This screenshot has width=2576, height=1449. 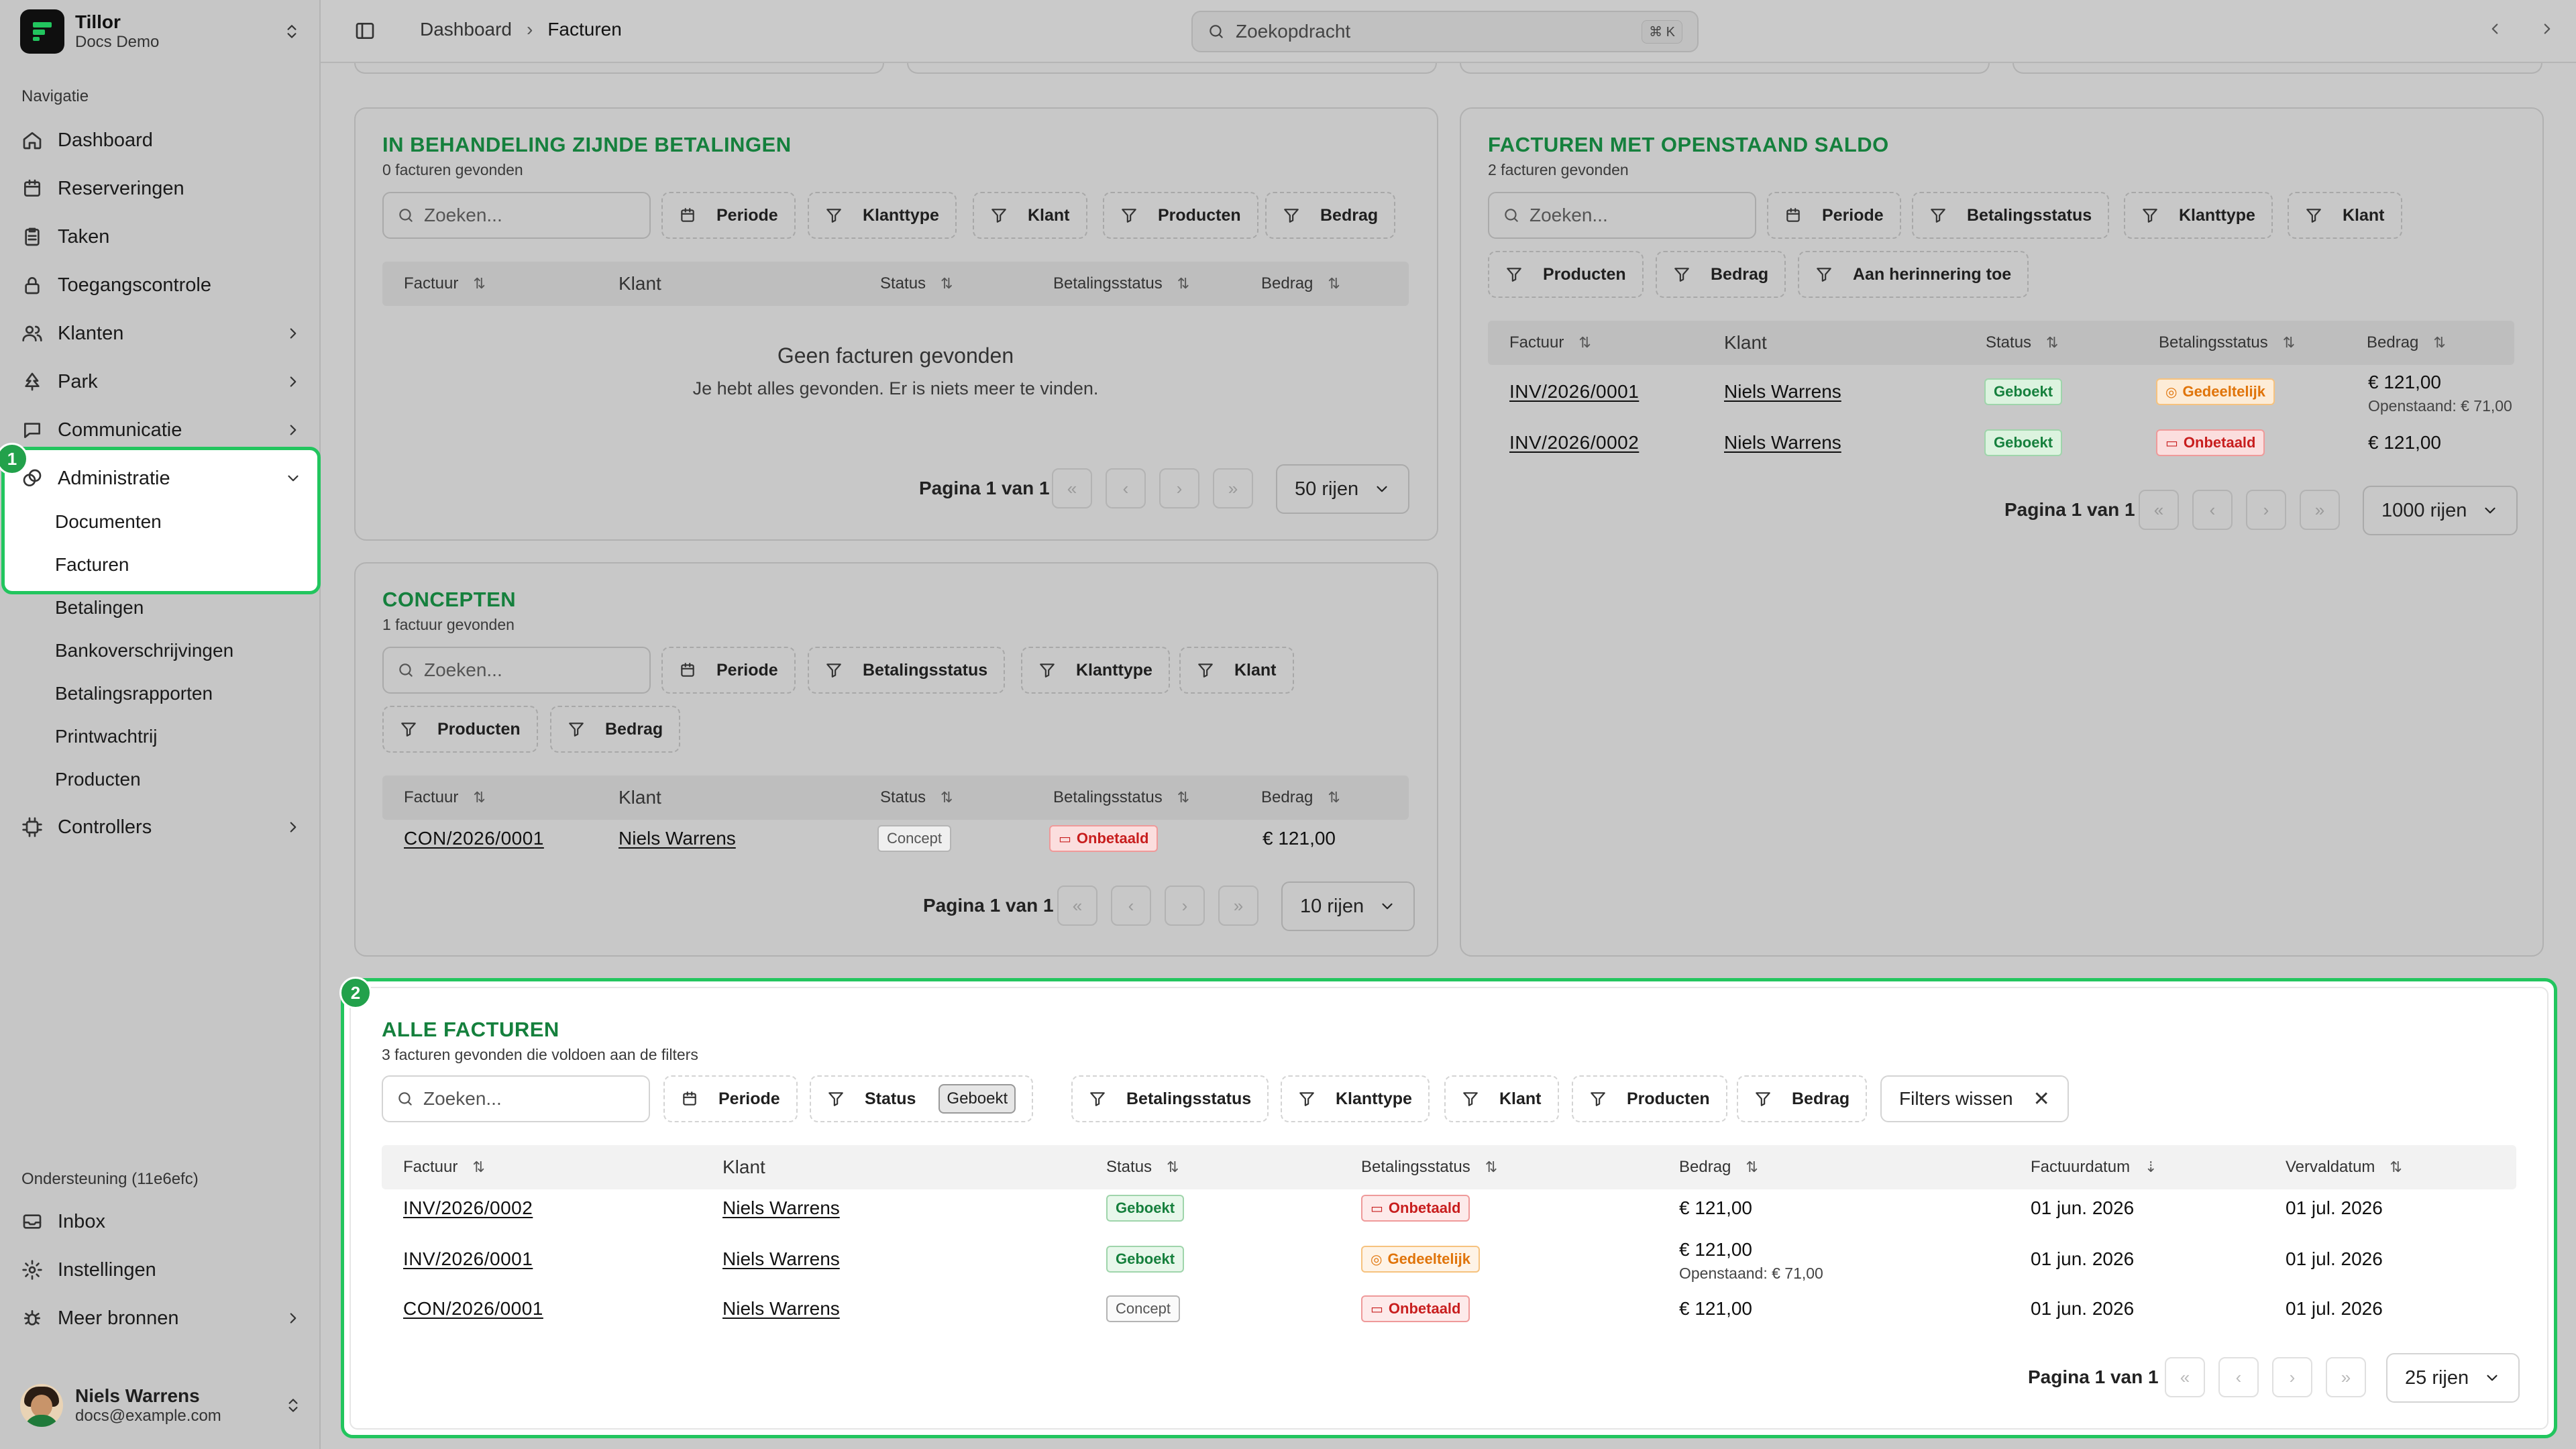 I want to click on nav-item-administratie: Administratie, so click(x=161, y=478).